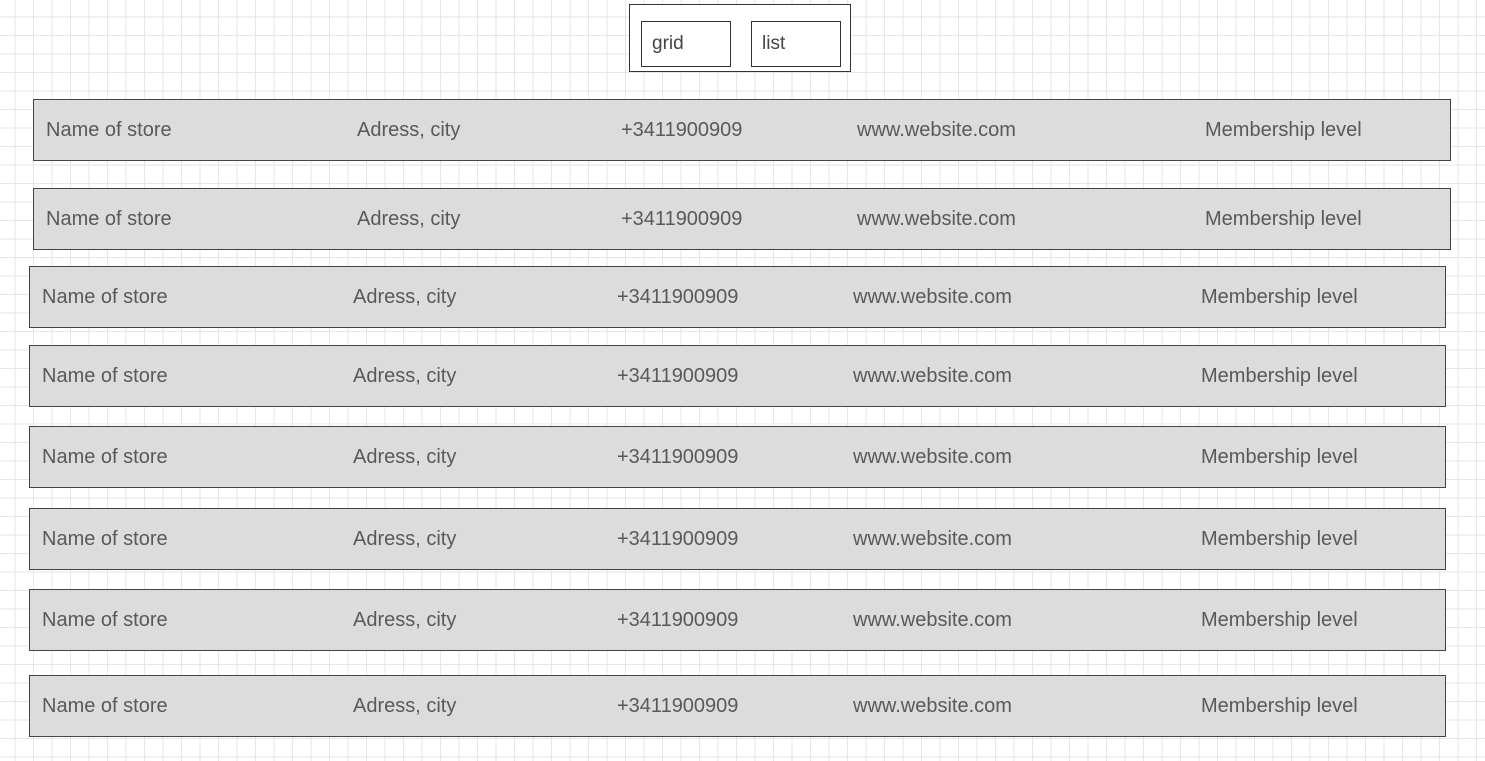 This screenshot has width=1485, height=761. Describe the element at coordinates (686, 44) in the screenshot. I see `grid-view-button: grid` at that location.